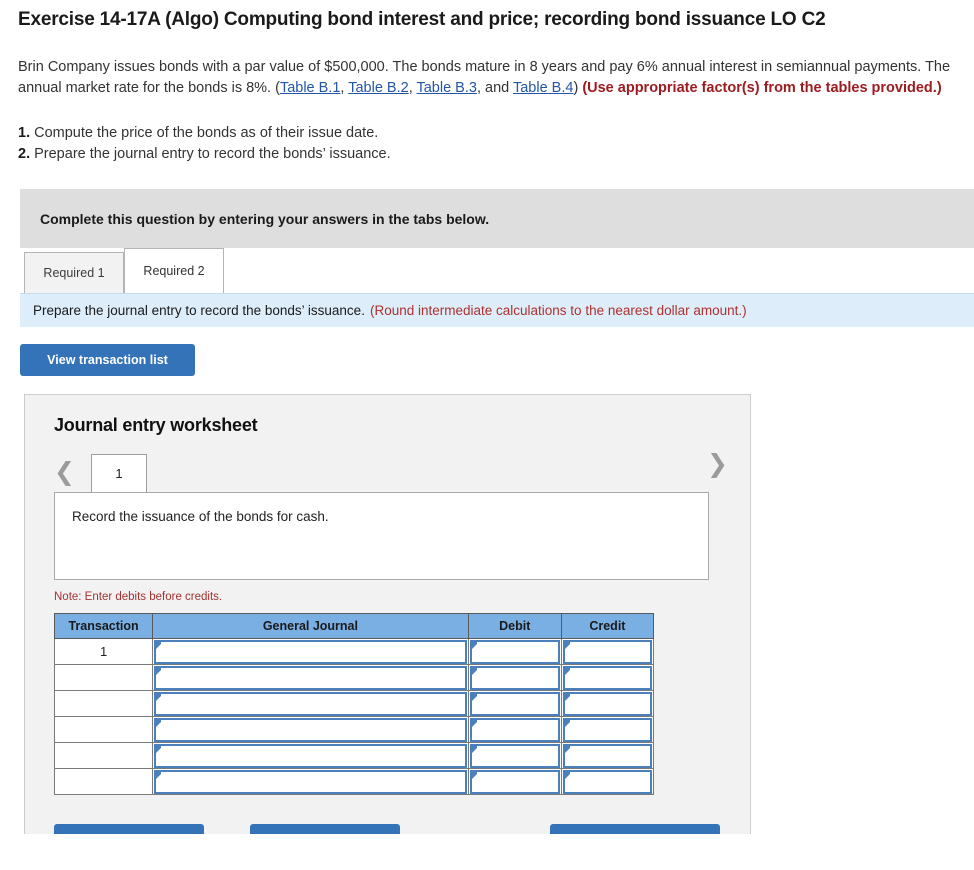 The width and height of the screenshot is (974, 870). Describe the element at coordinates (446, 88) in the screenshot. I see `link-table-b3: Table B.3` at that location.